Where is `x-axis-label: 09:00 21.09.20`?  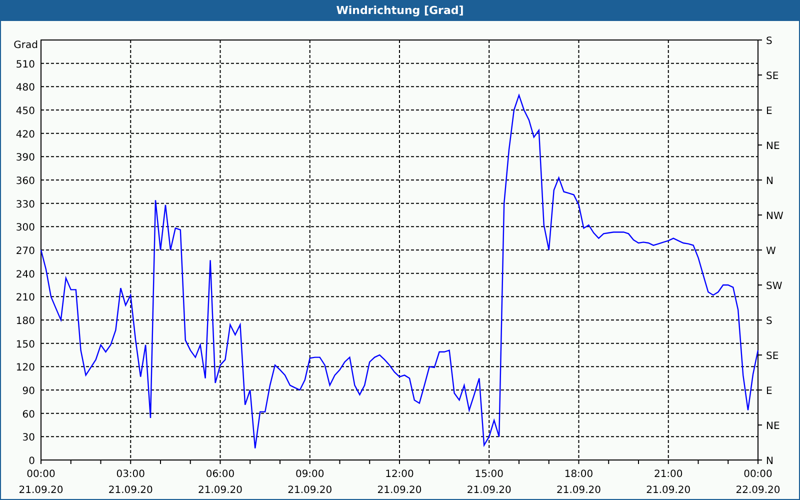 x-axis-label: 09:00 21.09.20 is located at coordinates (310, 482).